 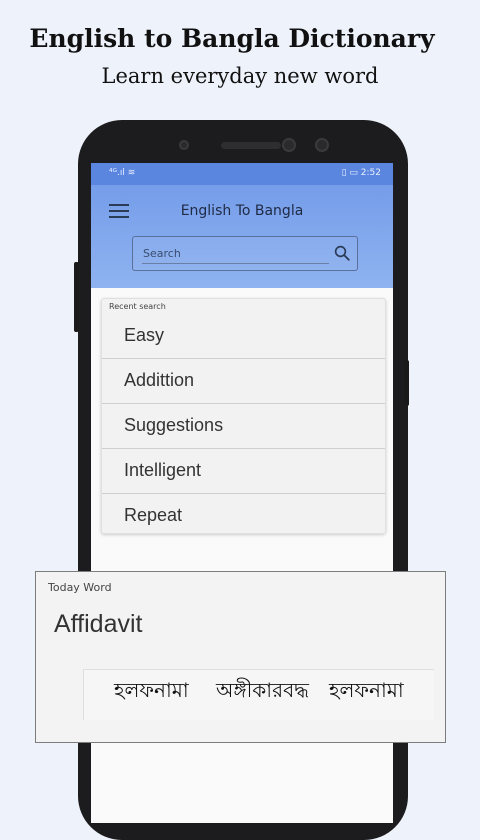 What do you see at coordinates (235, 263) in the screenshot?
I see `search-underline` at bounding box center [235, 263].